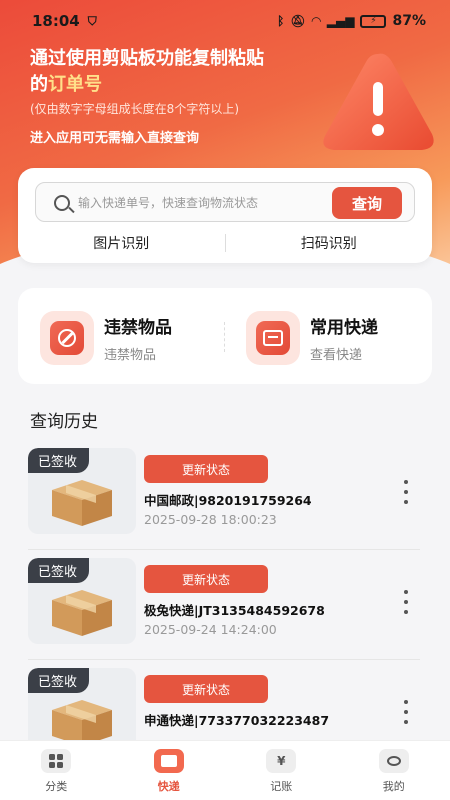 The height and width of the screenshot is (800, 450). Describe the element at coordinates (336, 355) in the screenshot. I see `category-subtitle: 查看快递` at that location.